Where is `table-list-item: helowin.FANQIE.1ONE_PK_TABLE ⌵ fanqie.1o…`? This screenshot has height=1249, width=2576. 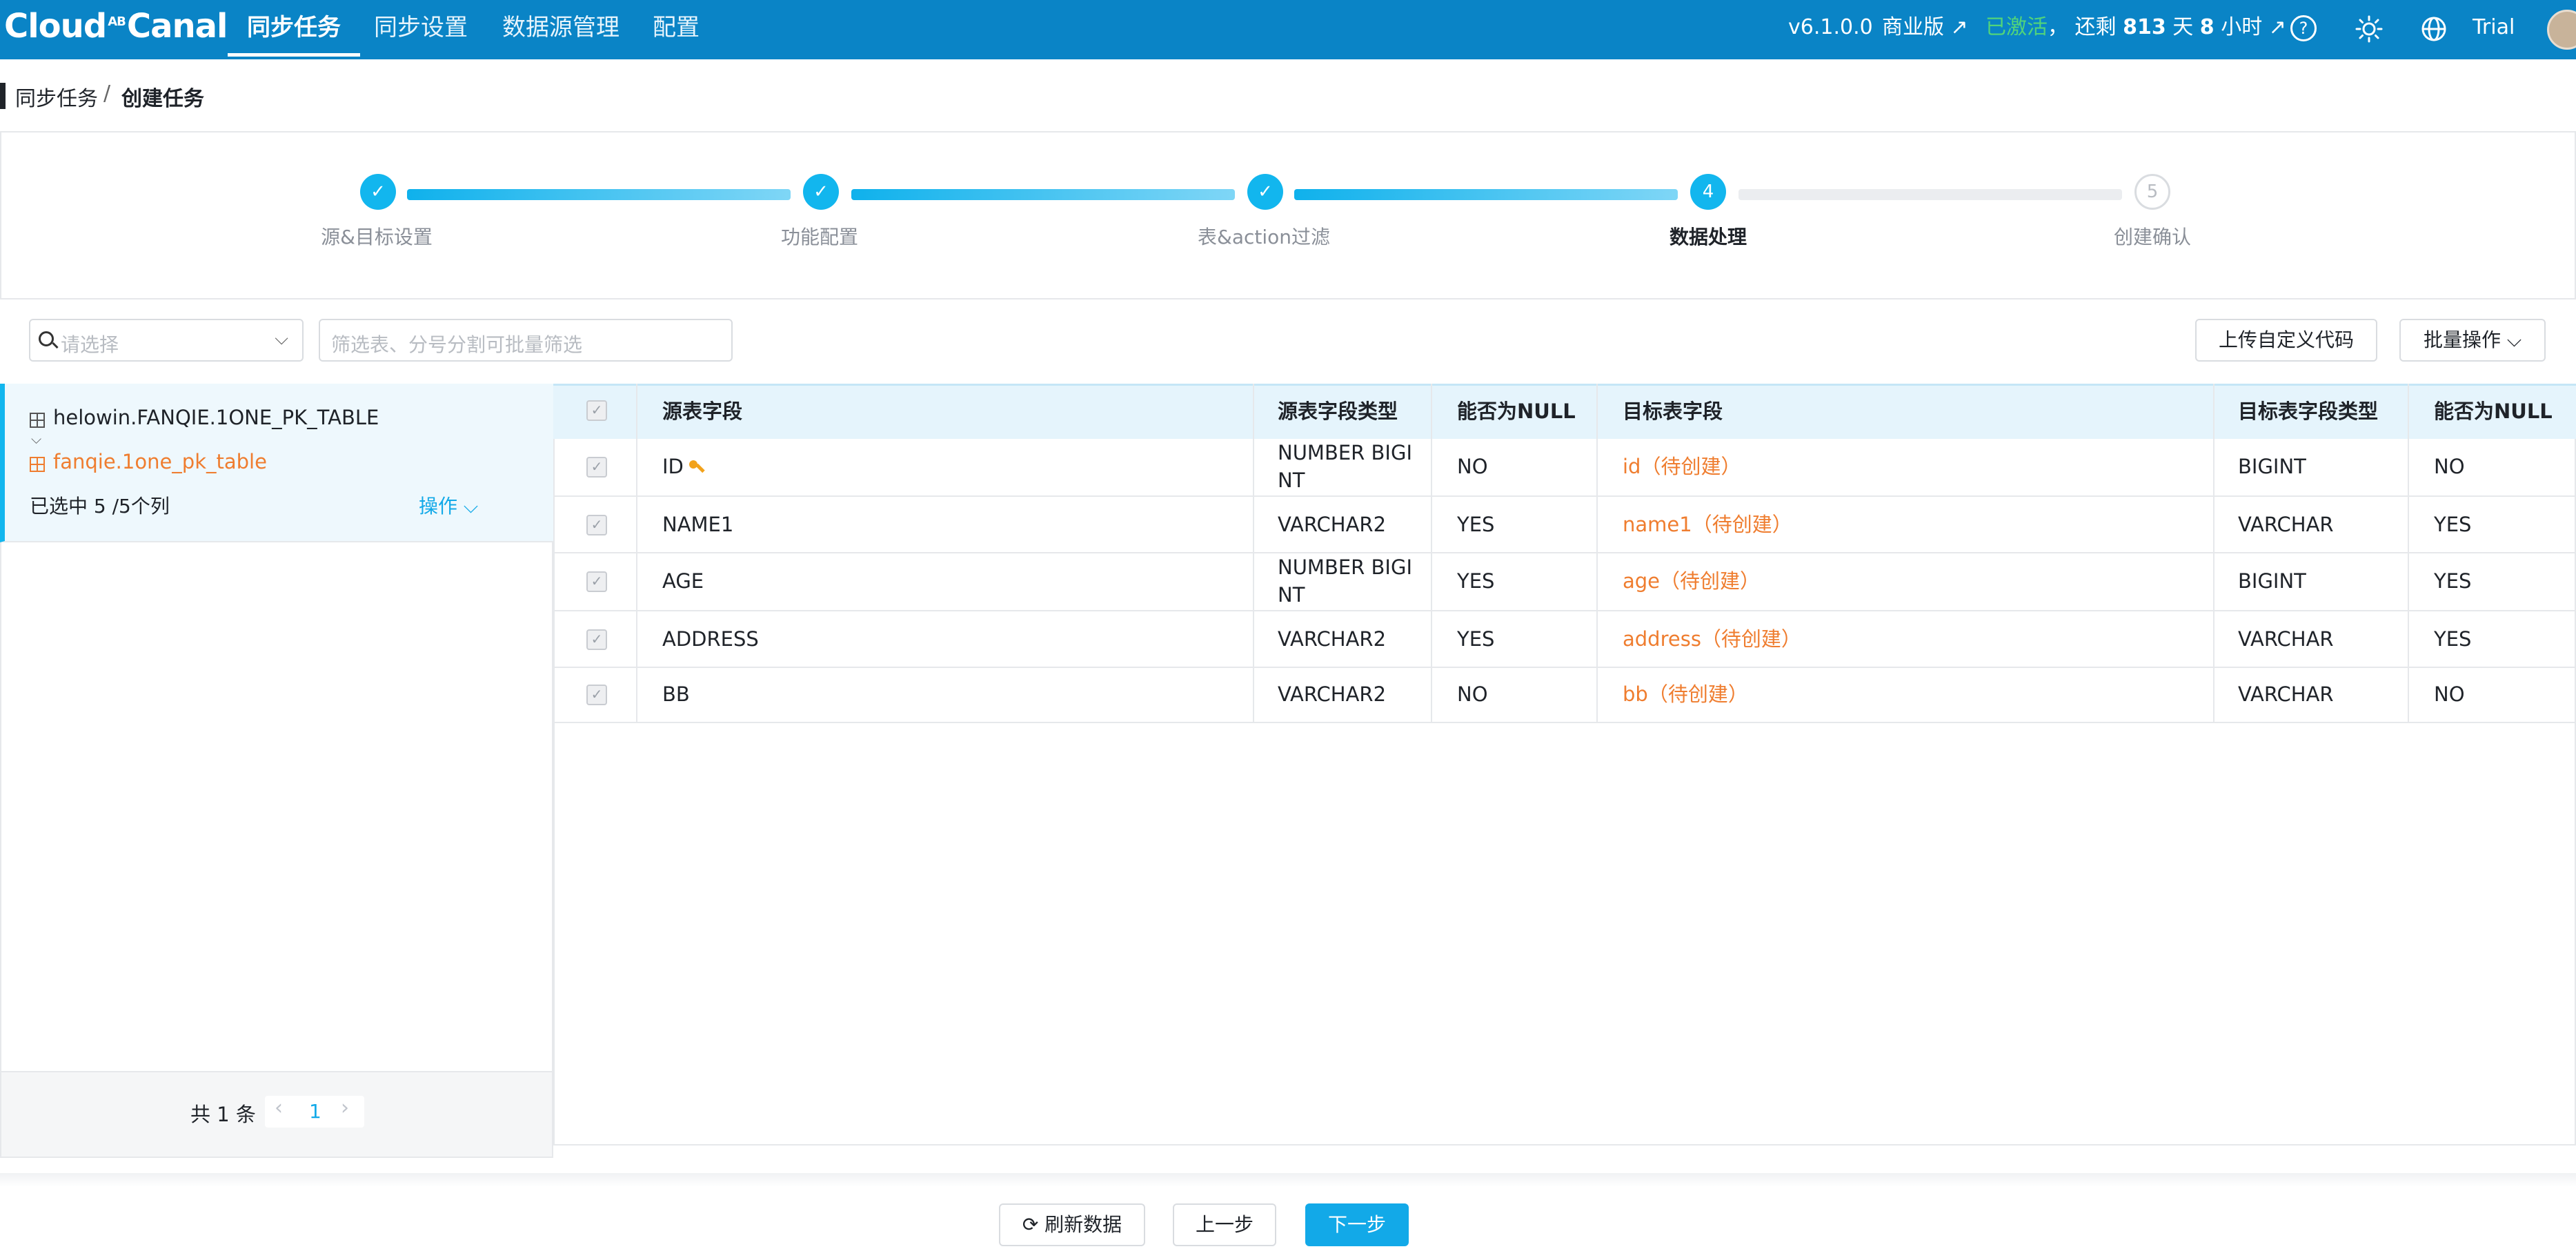
table-list-item: helowin.FANQIE.1ONE_PK_TABLE ⌵ fanqie.1o… is located at coordinates (276, 463).